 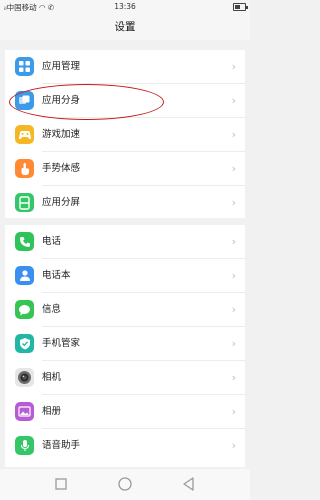 I want to click on settings-item-phone-manager: 手机管家 ›, so click(x=125, y=344).